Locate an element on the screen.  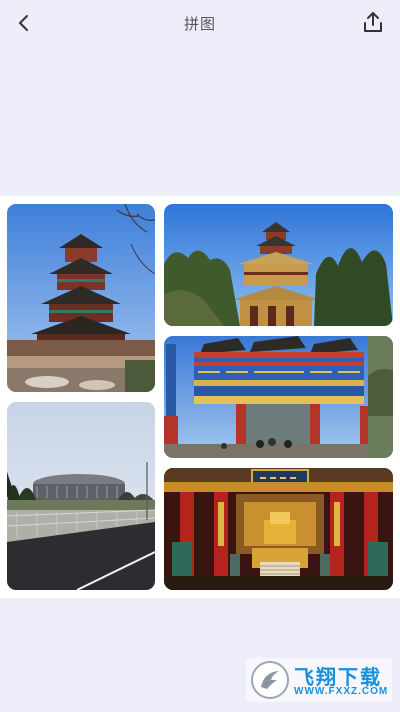
photo-tile-gate is located at coordinates (278, 397).